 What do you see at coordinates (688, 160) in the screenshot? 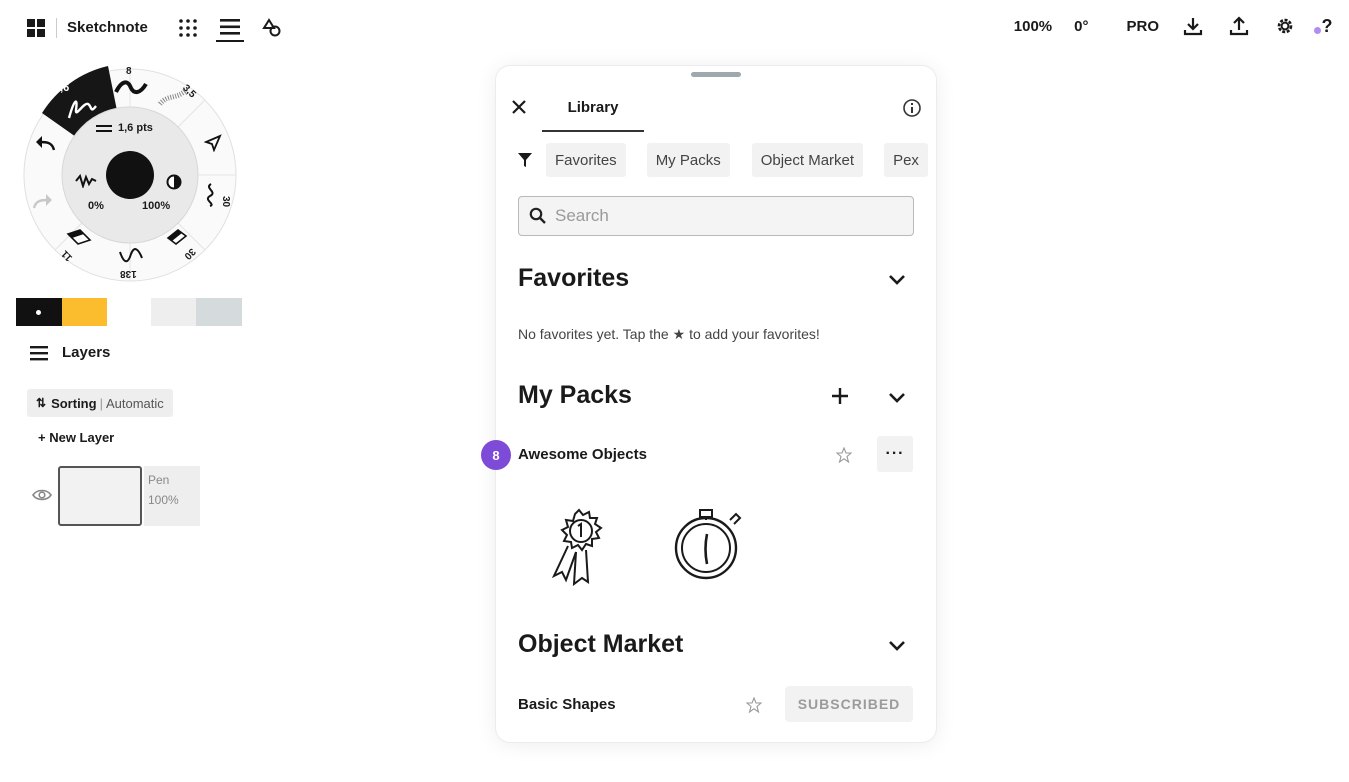
I see `filter-chip-my-packs: My Packs` at bounding box center [688, 160].